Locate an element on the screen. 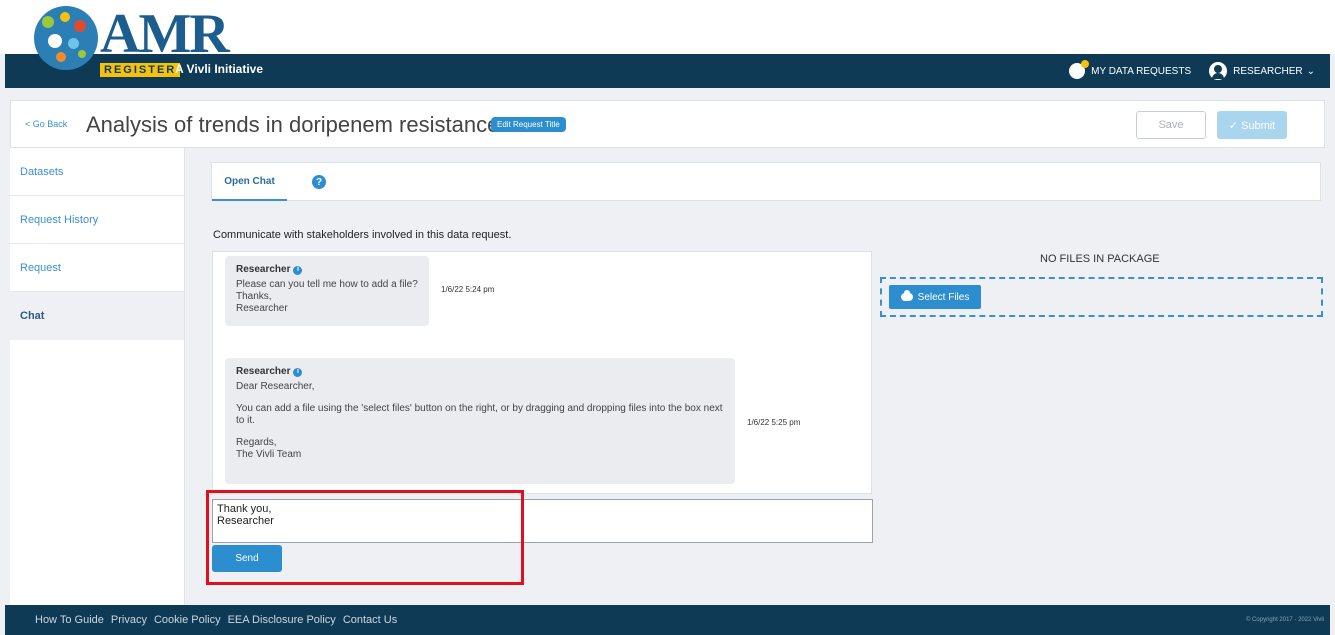 The width and height of the screenshot is (1335, 635). user-menu: RESEARCHER ⌄ is located at coordinates (1262, 71).